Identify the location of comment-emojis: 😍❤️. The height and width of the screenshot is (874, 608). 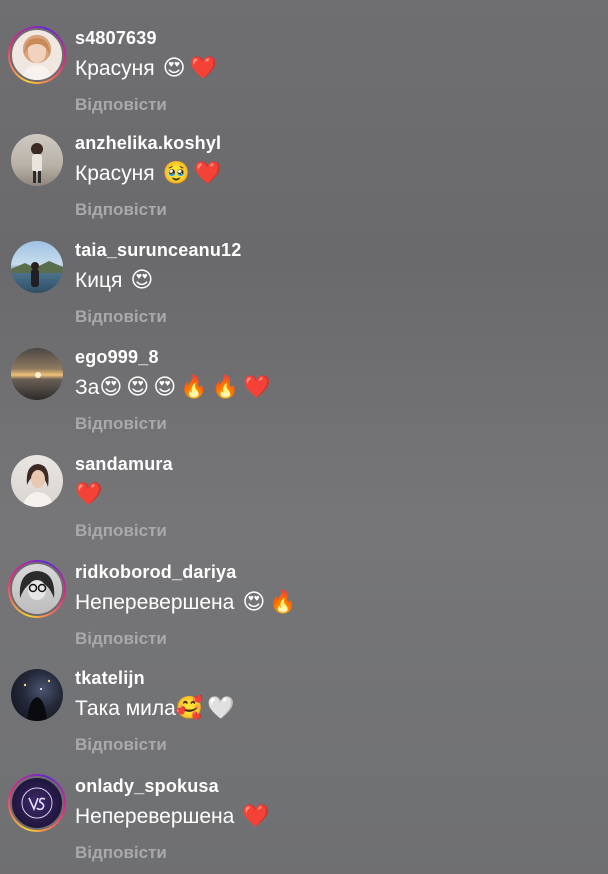
(191, 68).